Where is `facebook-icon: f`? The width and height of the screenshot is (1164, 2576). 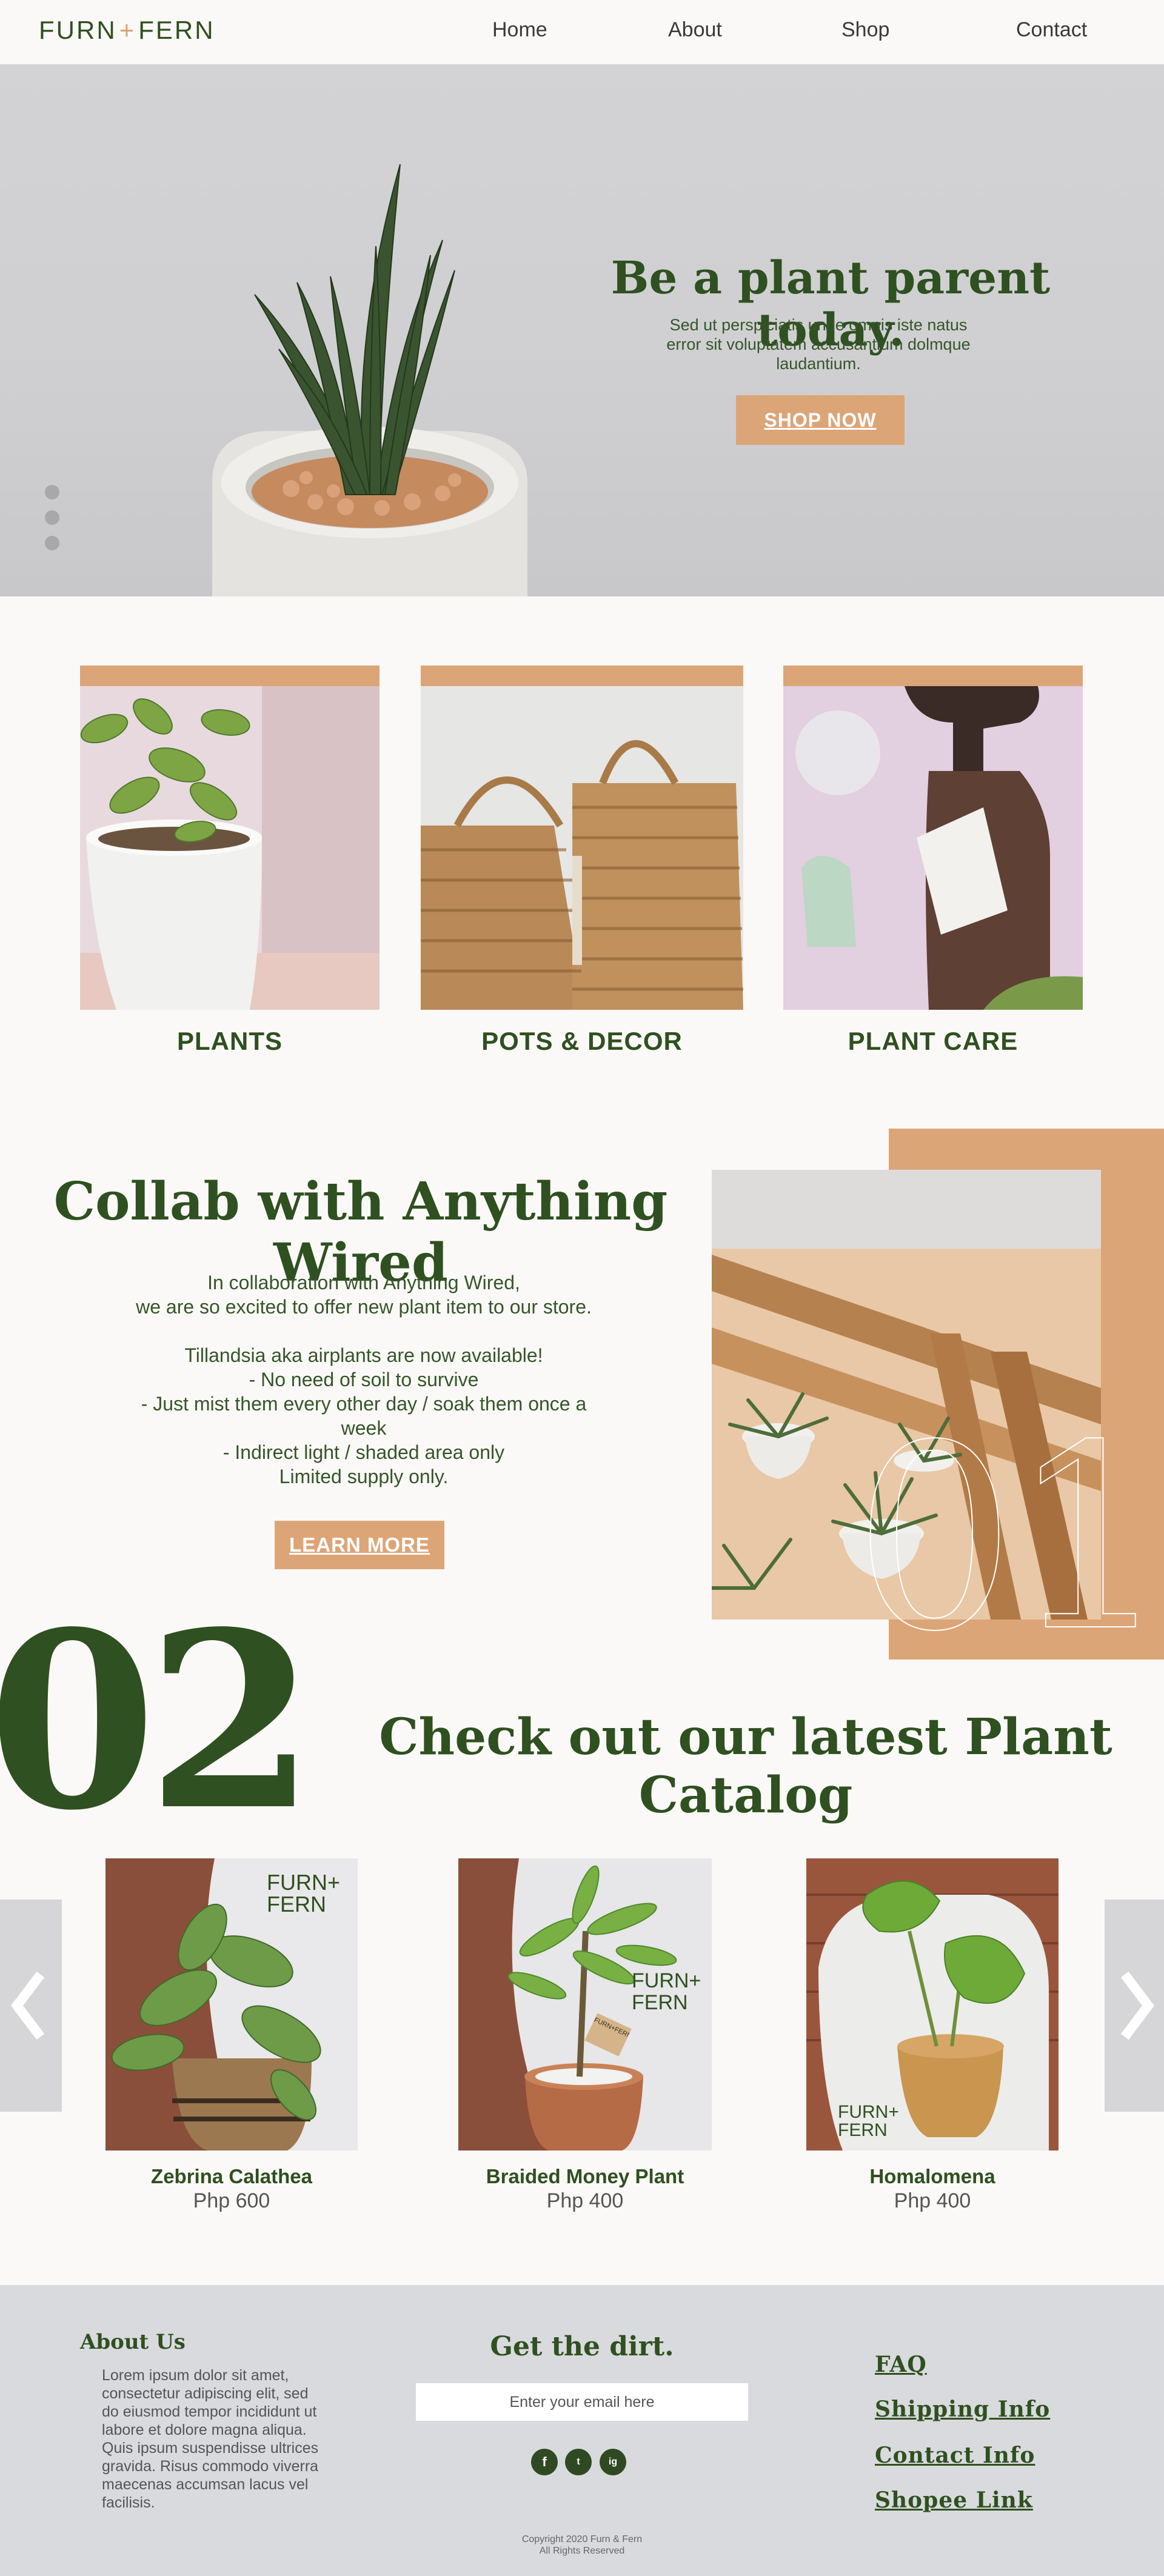
facebook-icon: f is located at coordinates (544, 2462).